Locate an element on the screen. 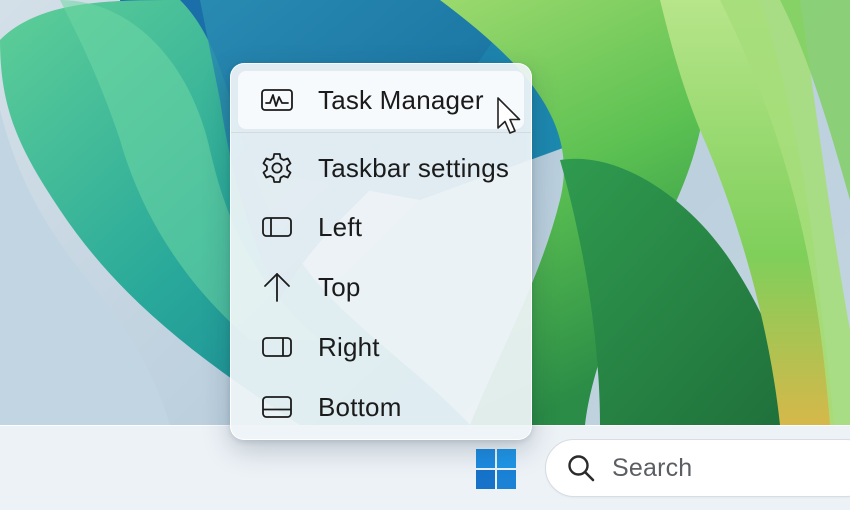 The height and width of the screenshot is (510, 850). menu-item-task-manager: Task Manager is located at coordinates (381, 100).